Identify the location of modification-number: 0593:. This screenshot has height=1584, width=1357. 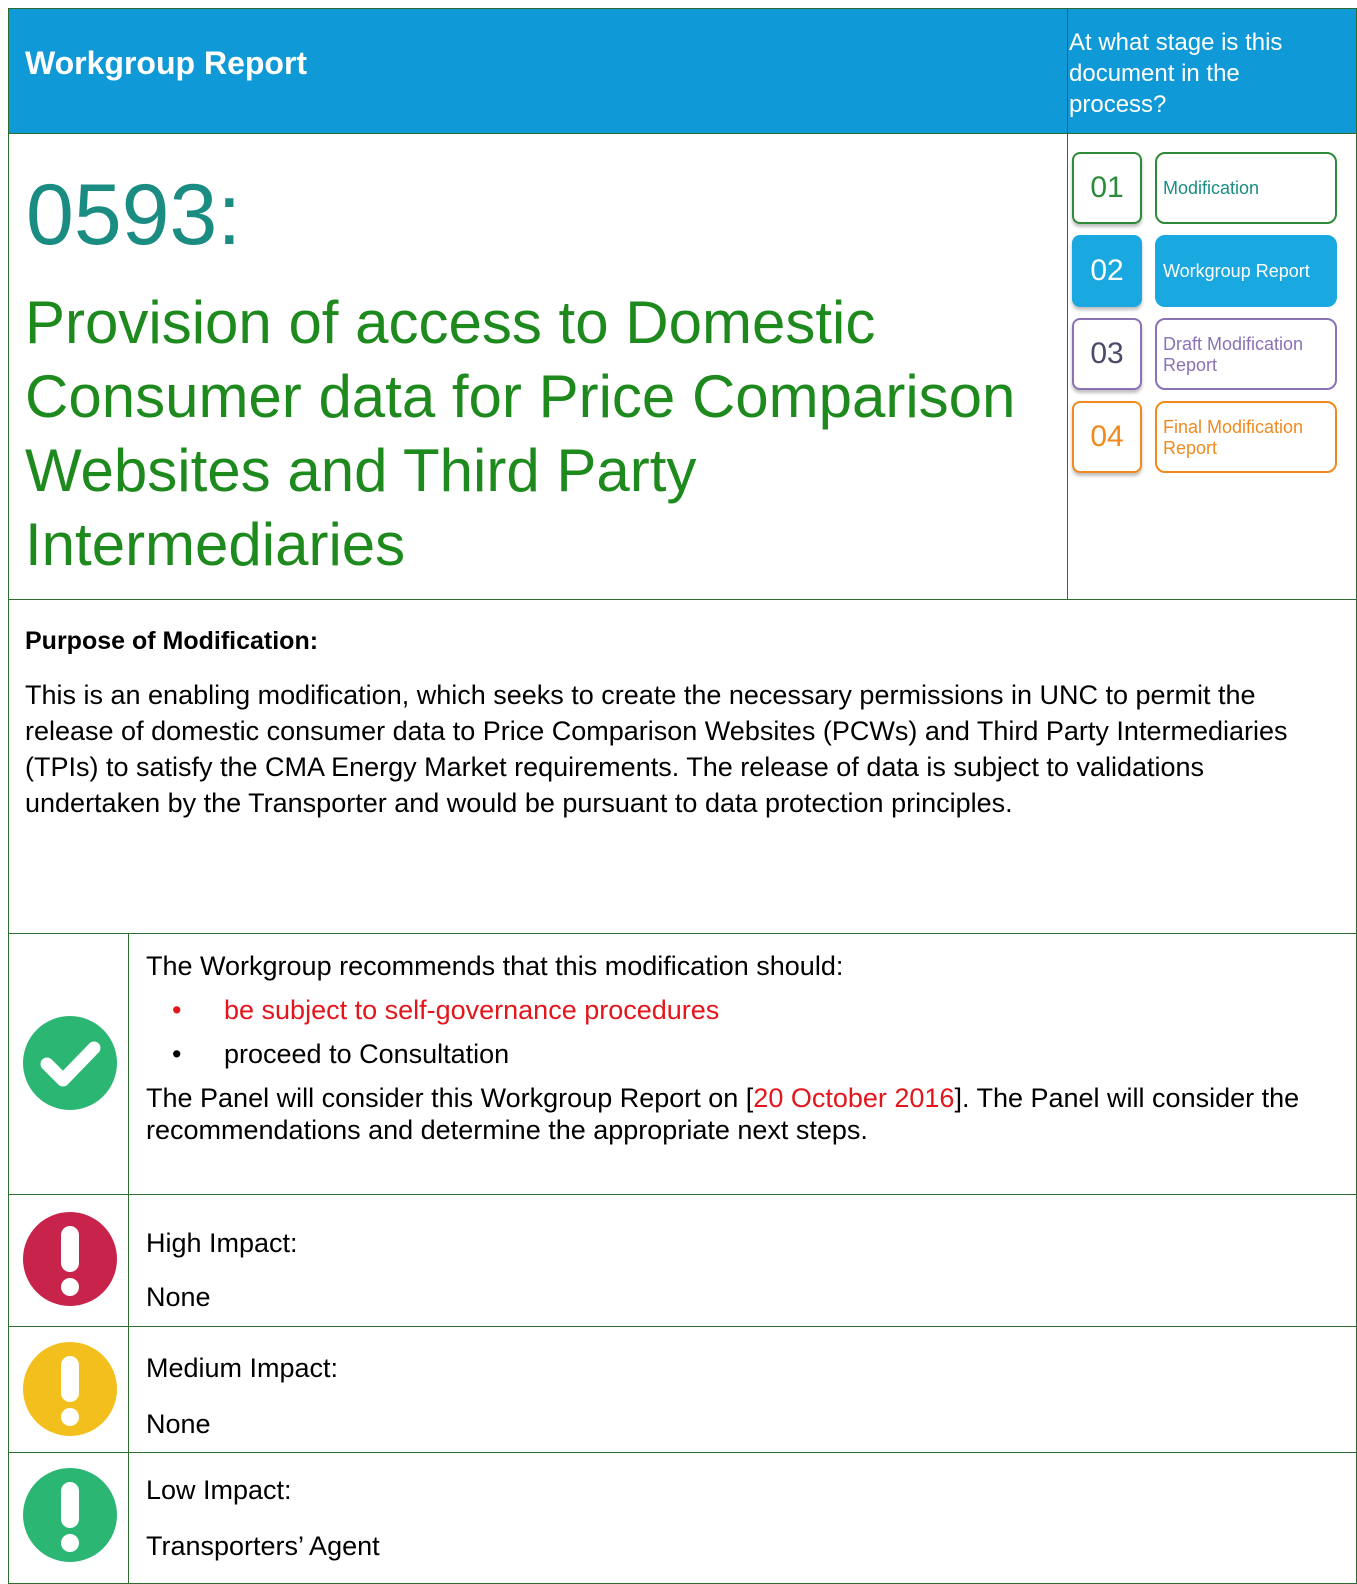
(134, 215).